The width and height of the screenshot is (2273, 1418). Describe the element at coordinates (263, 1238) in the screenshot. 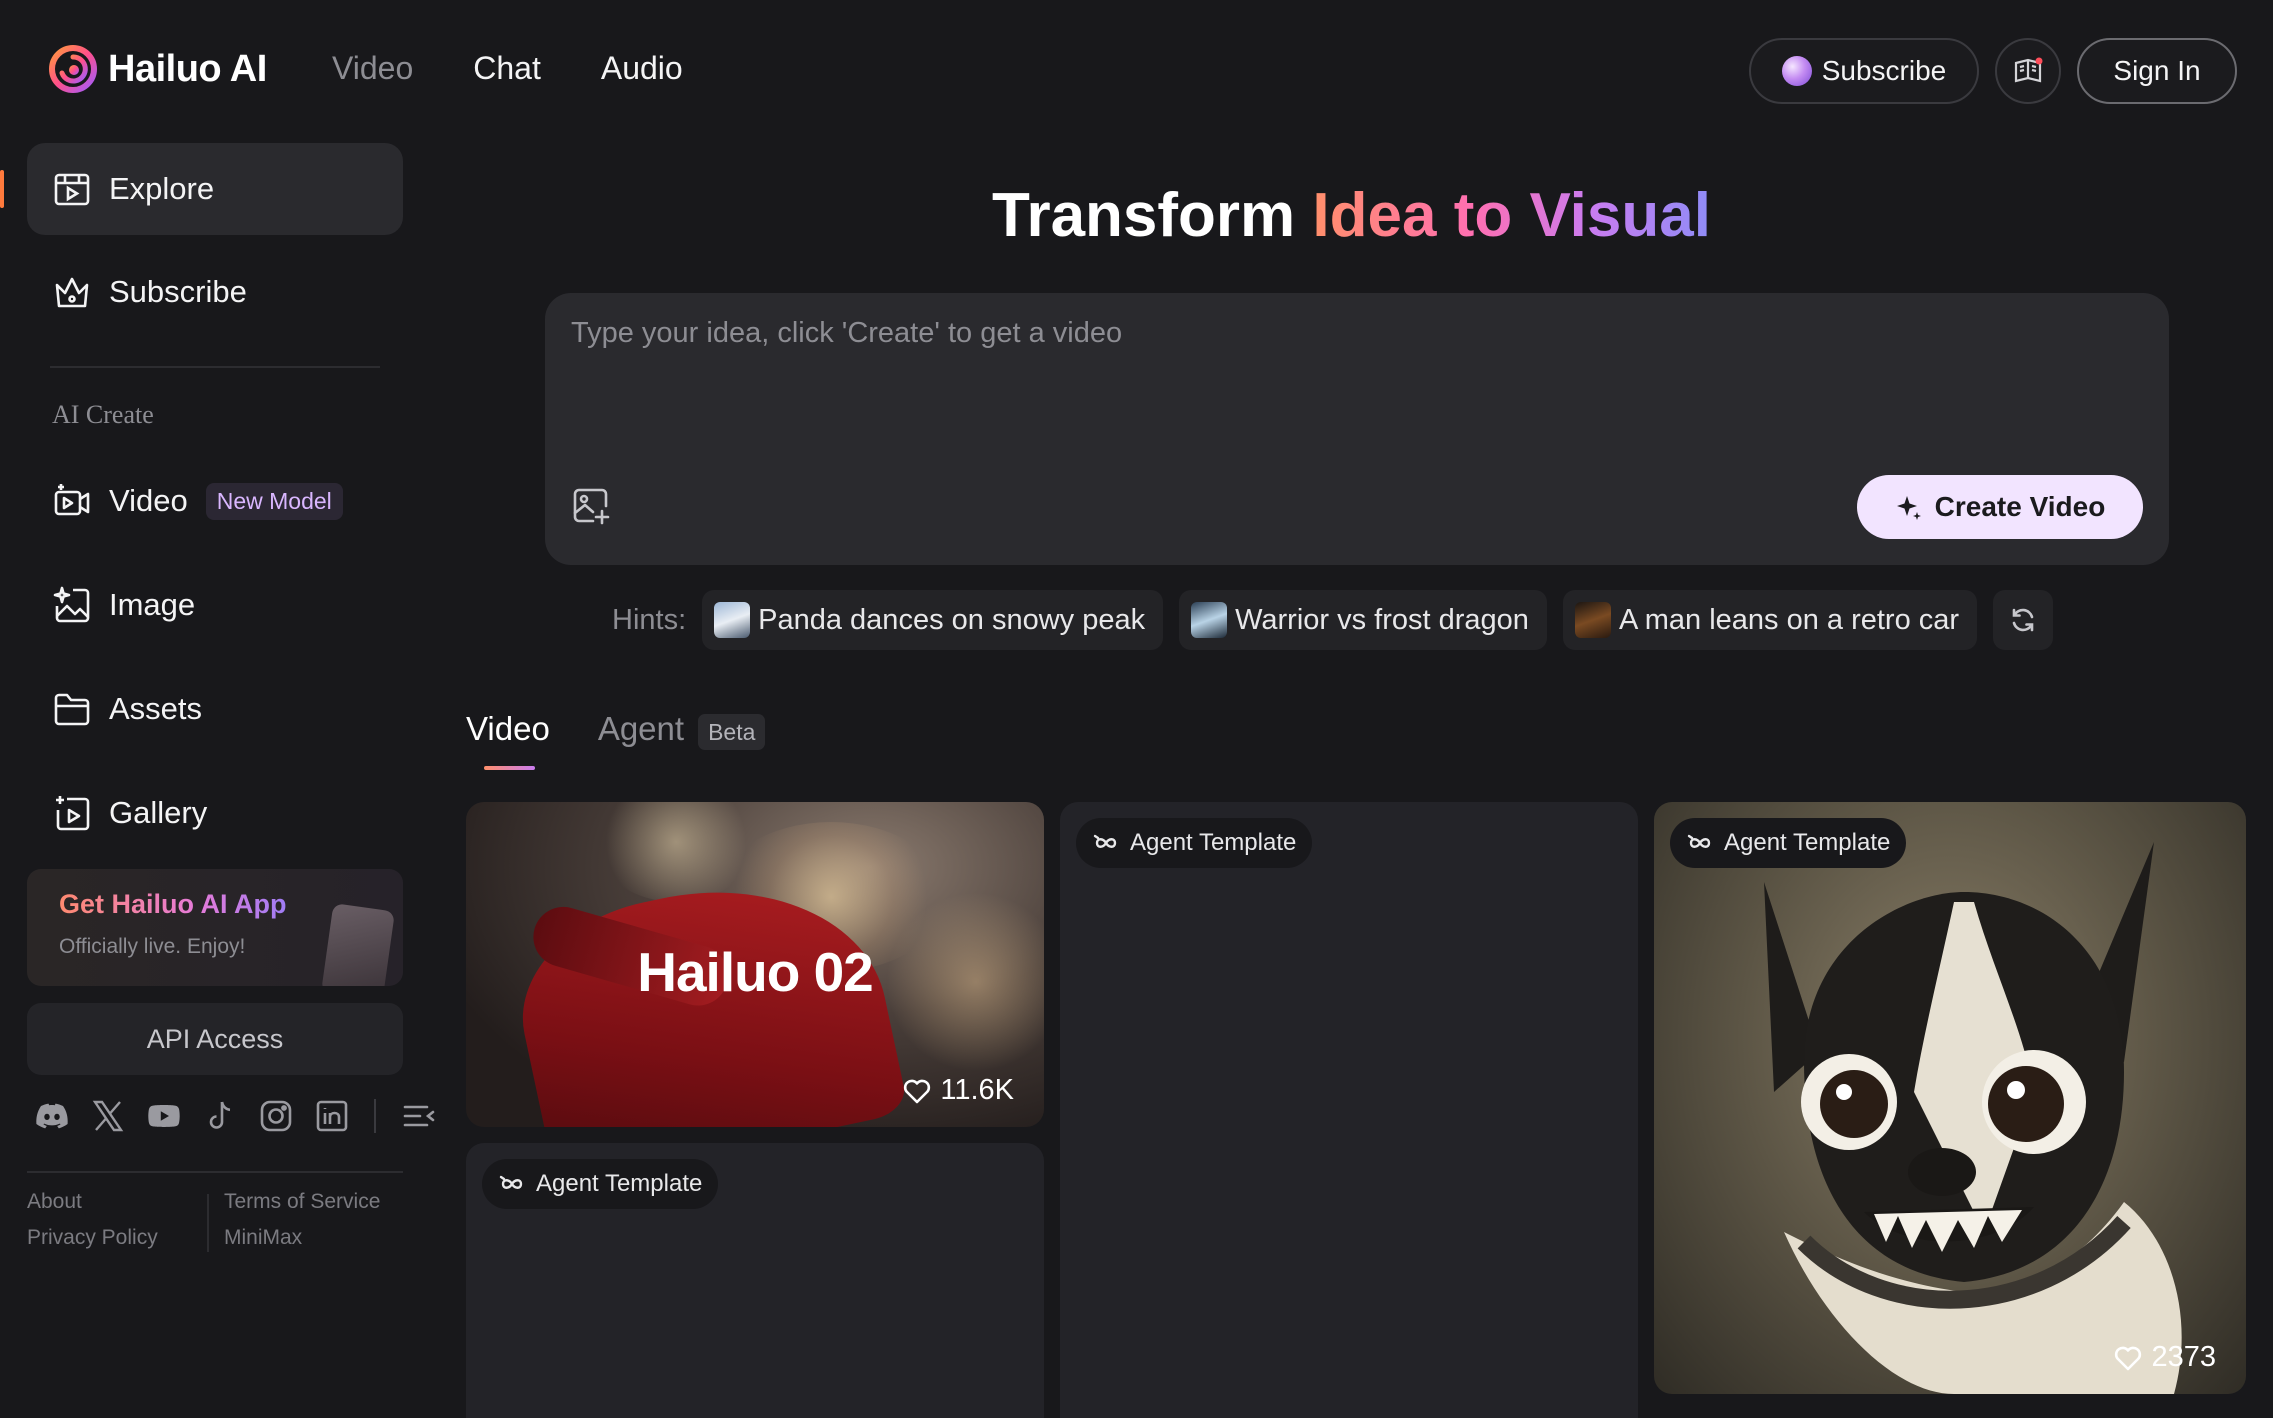

I see `company-link: MiniMax` at that location.